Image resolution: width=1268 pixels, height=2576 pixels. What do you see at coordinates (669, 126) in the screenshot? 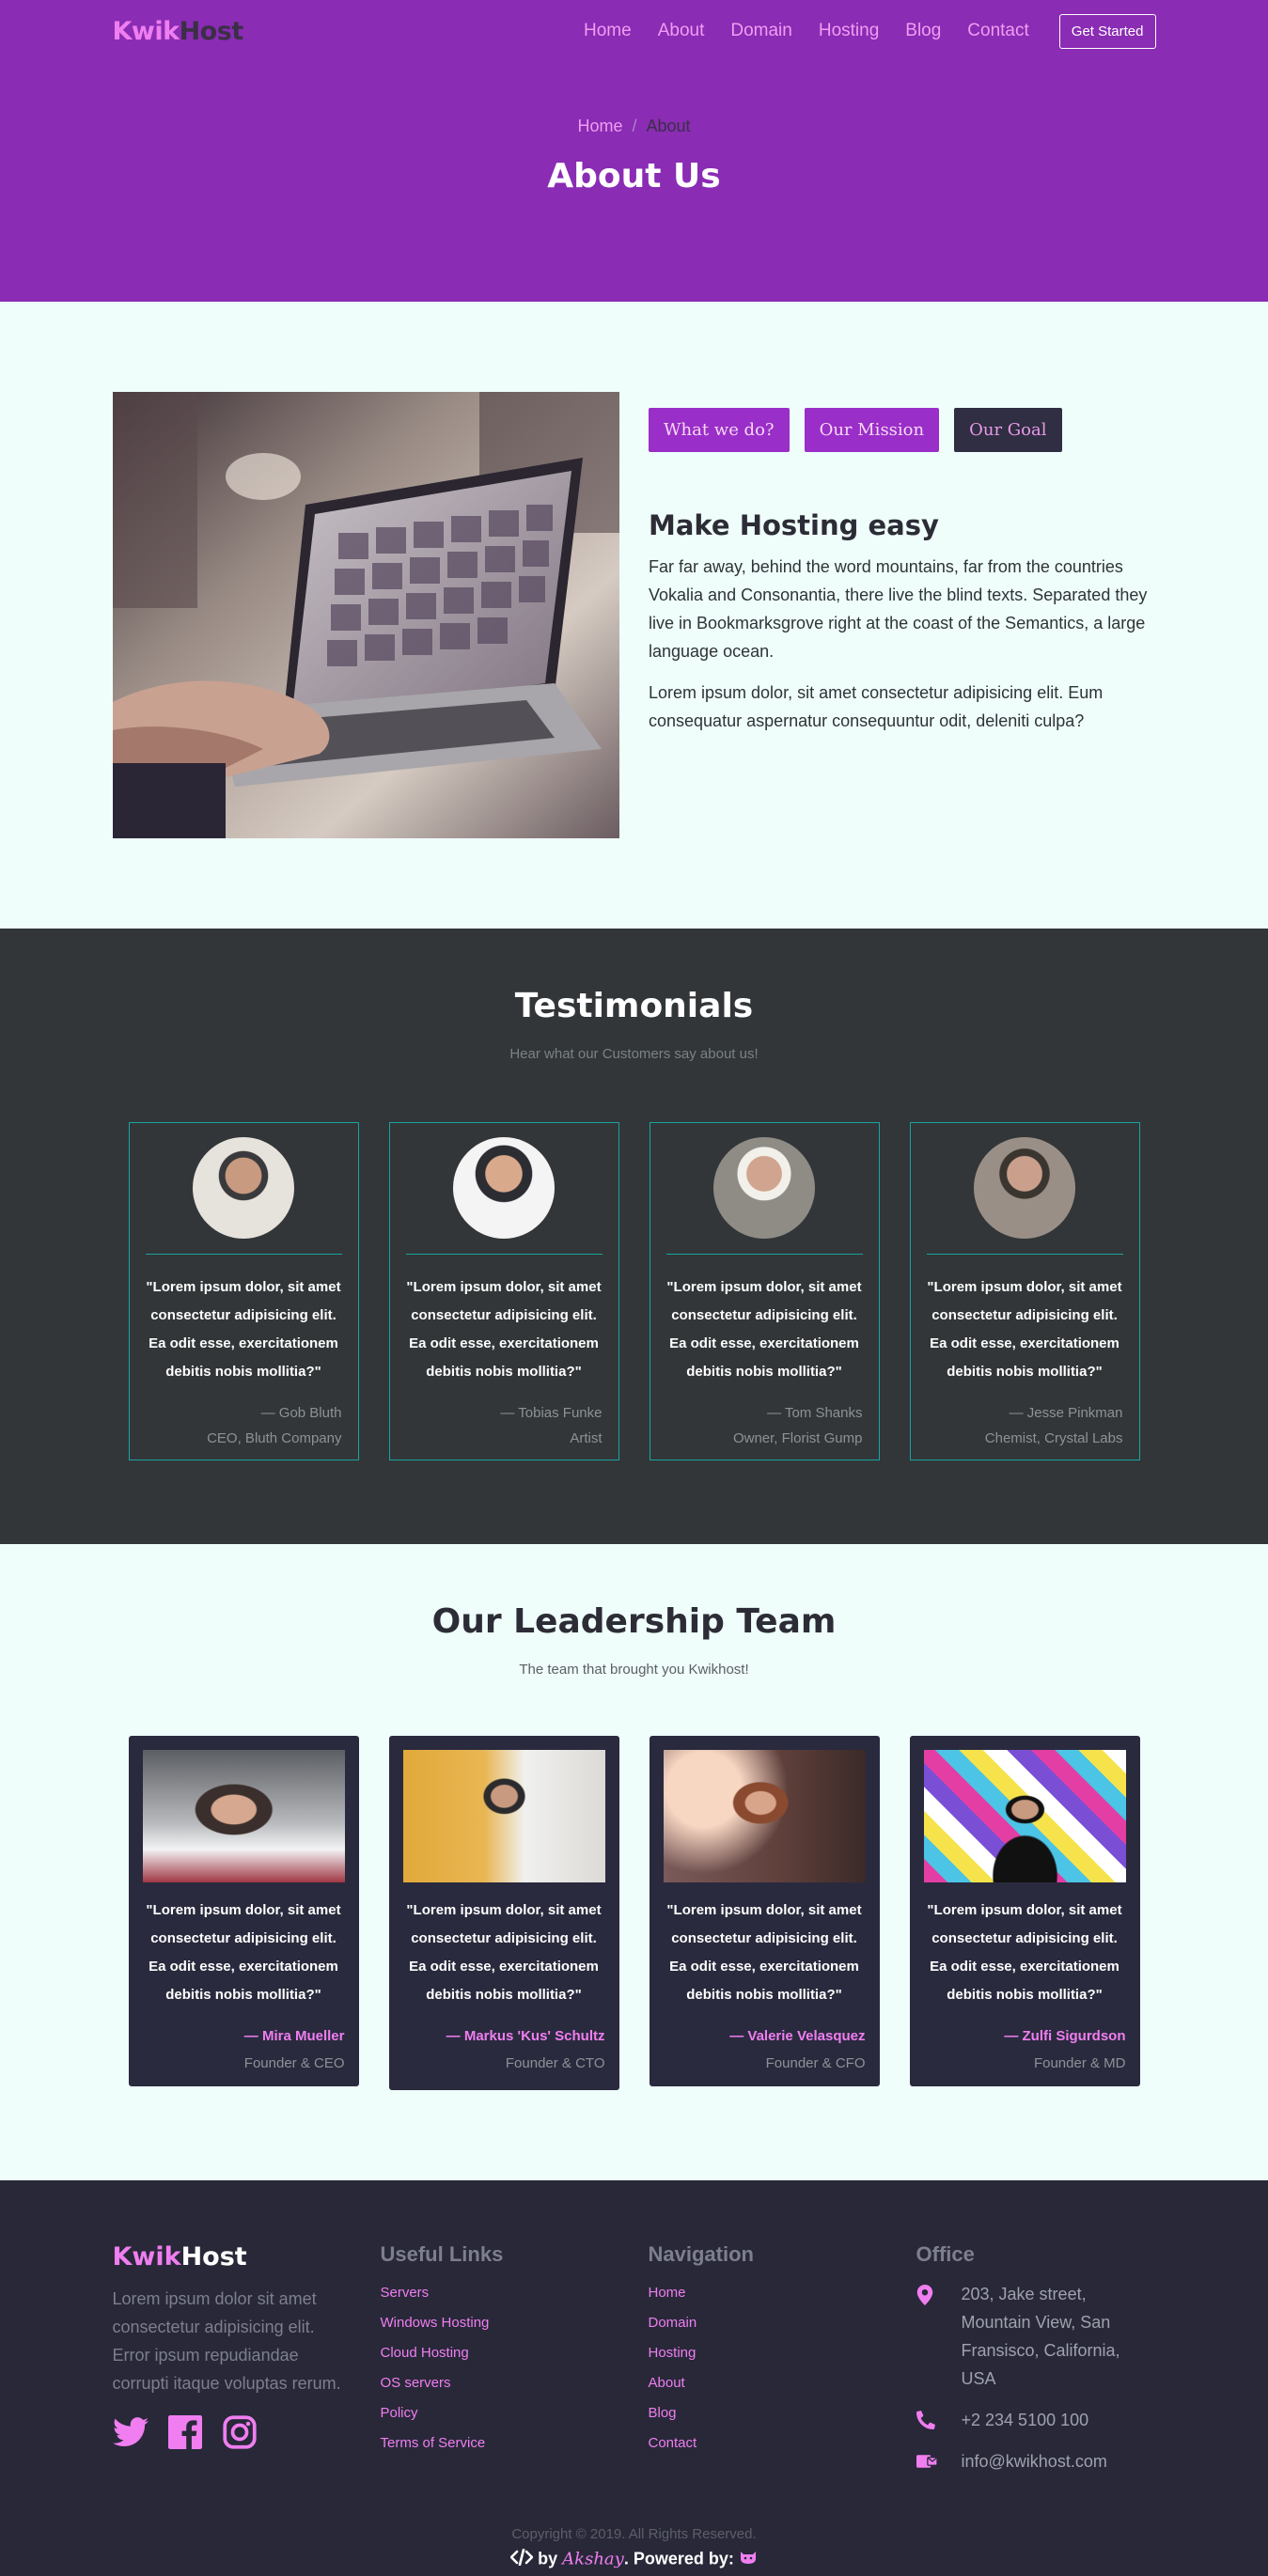
I see `breadcrumb-current: About` at bounding box center [669, 126].